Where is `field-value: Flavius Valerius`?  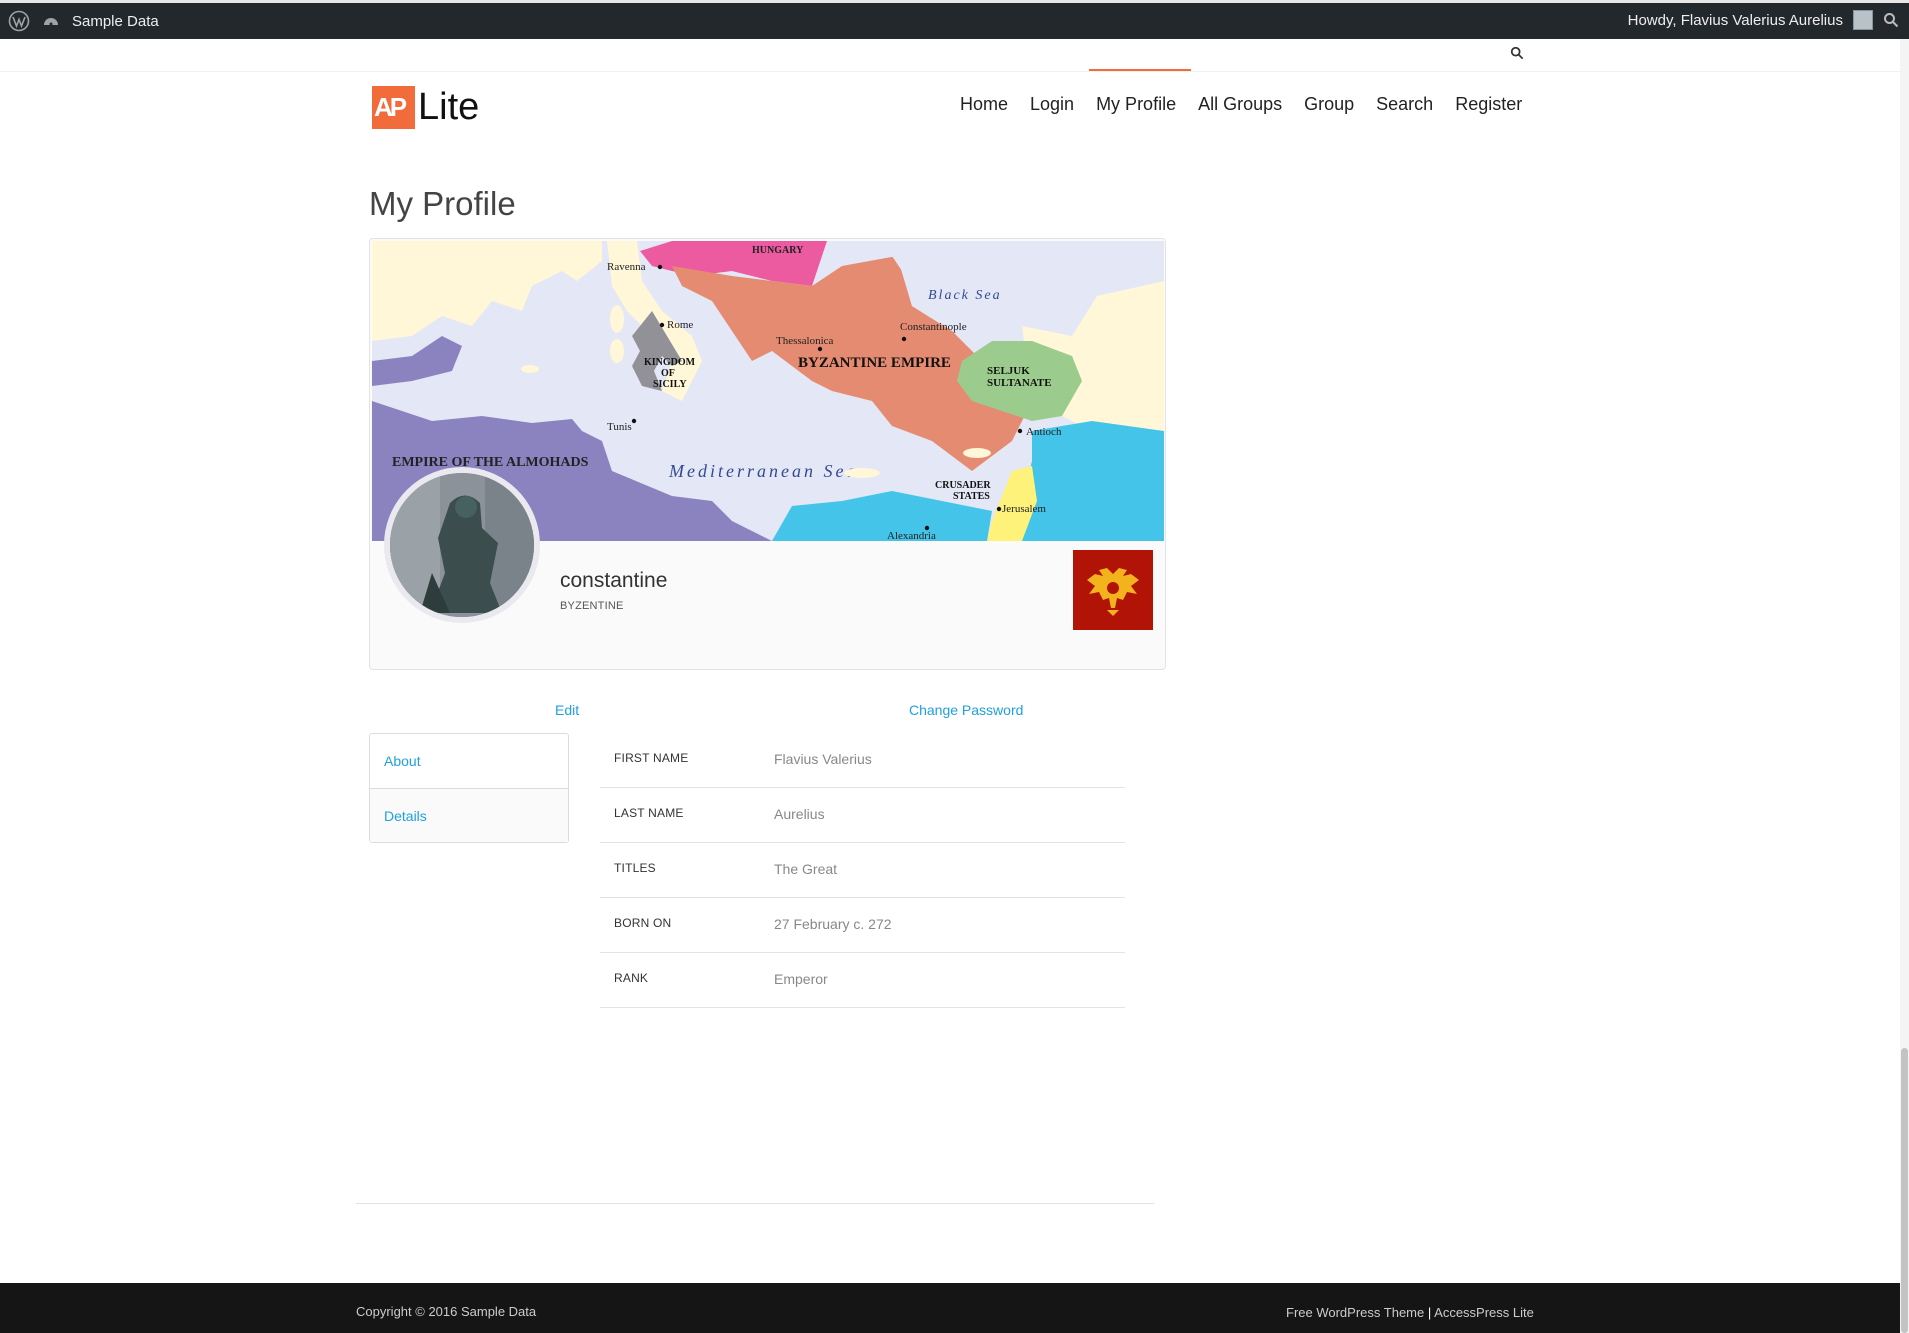 field-value: Flavius Valerius is located at coordinates (823, 759).